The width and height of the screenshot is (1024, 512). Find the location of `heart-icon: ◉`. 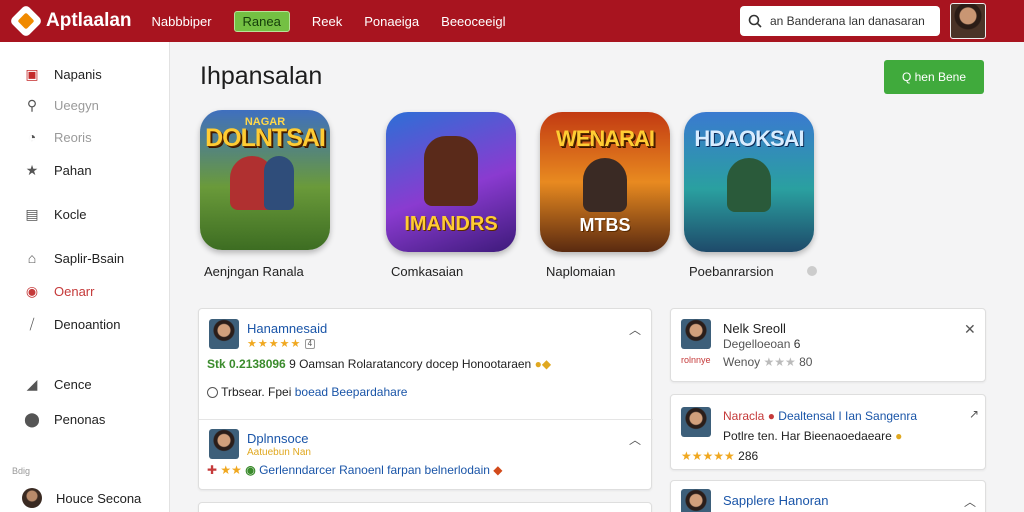

heart-icon: ◉ is located at coordinates (32, 290).